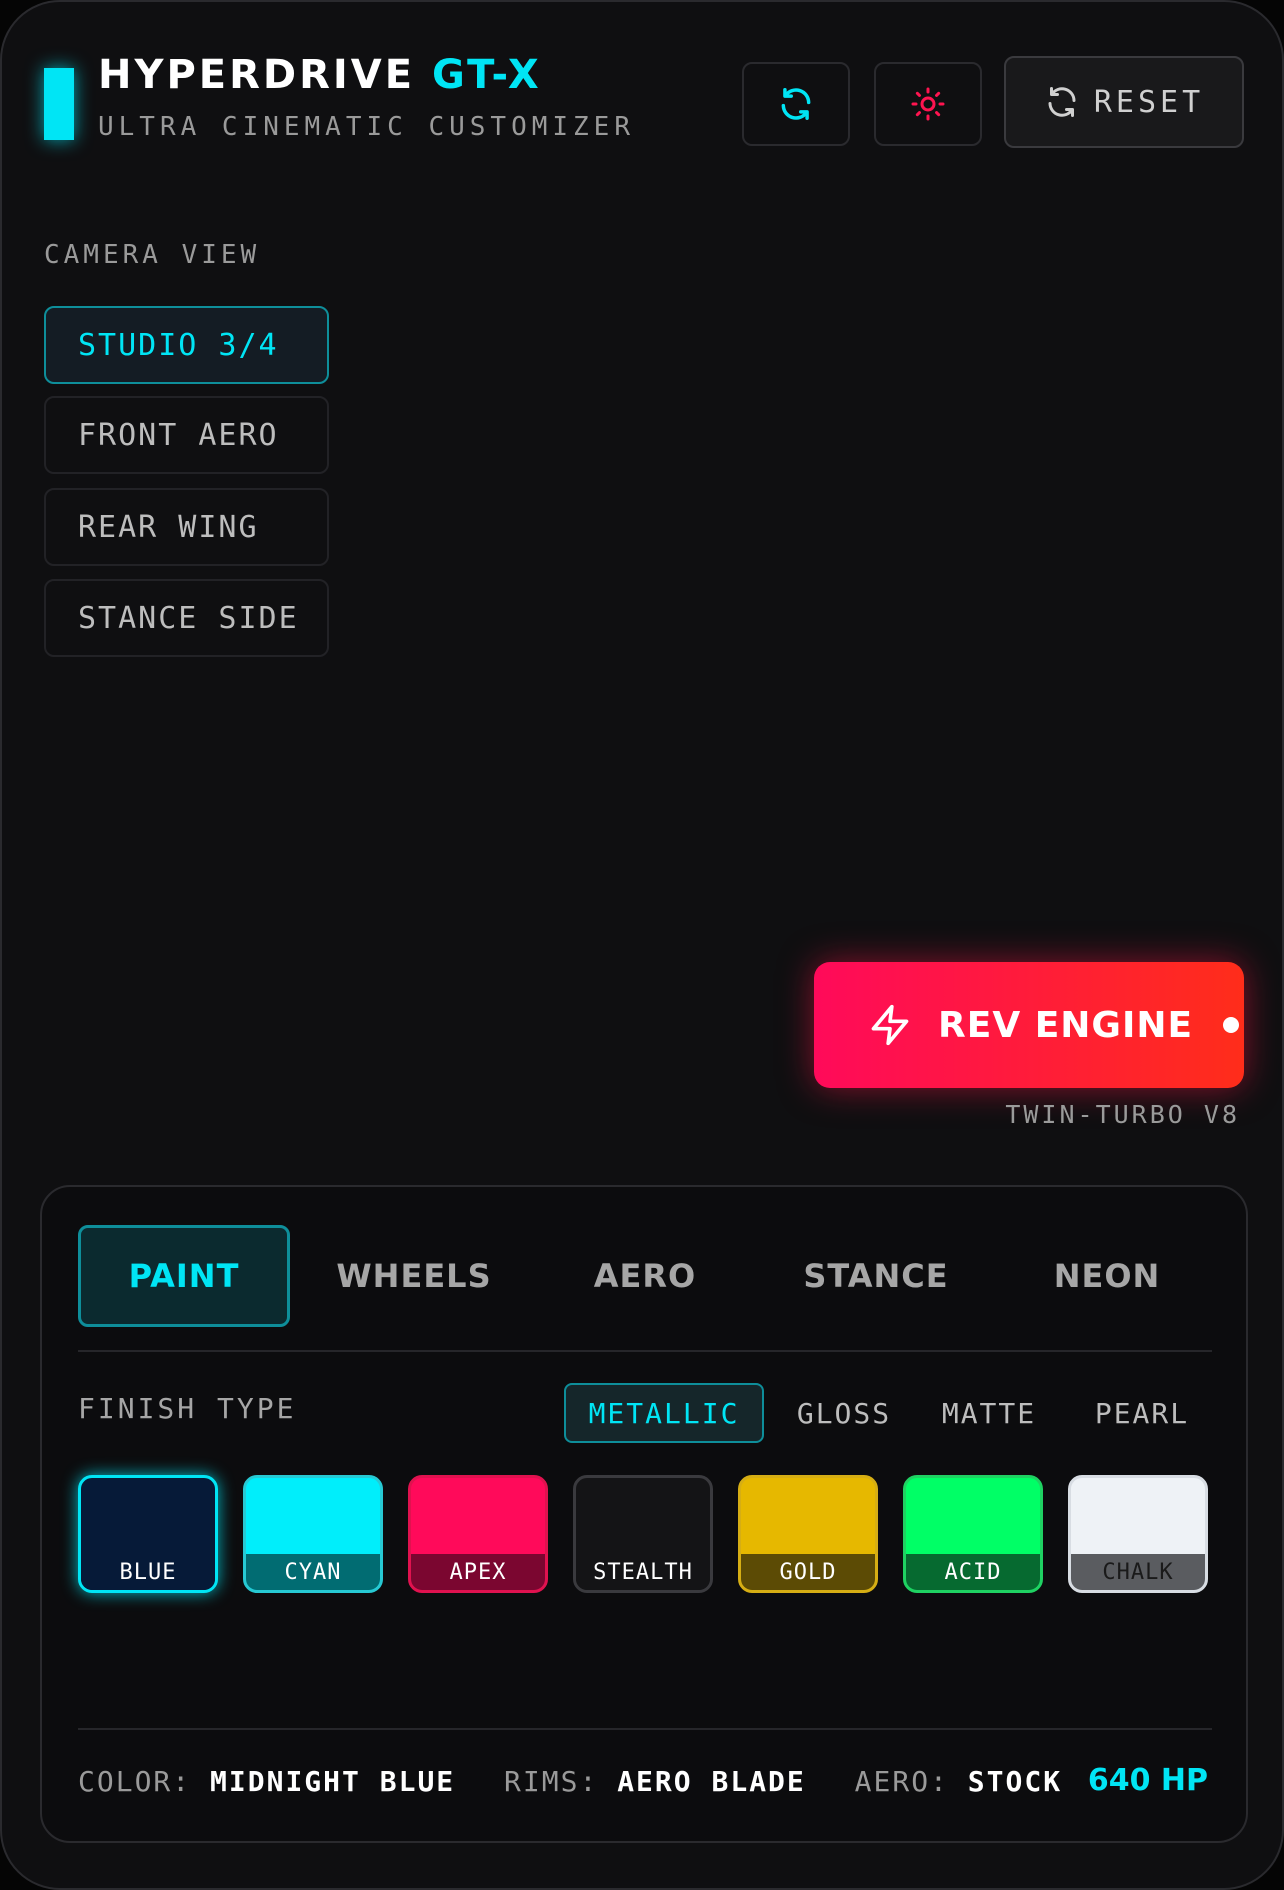 This screenshot has width=1284, height=1890. I want to click on swatch-blue: BLUE, so click(148, 1534).